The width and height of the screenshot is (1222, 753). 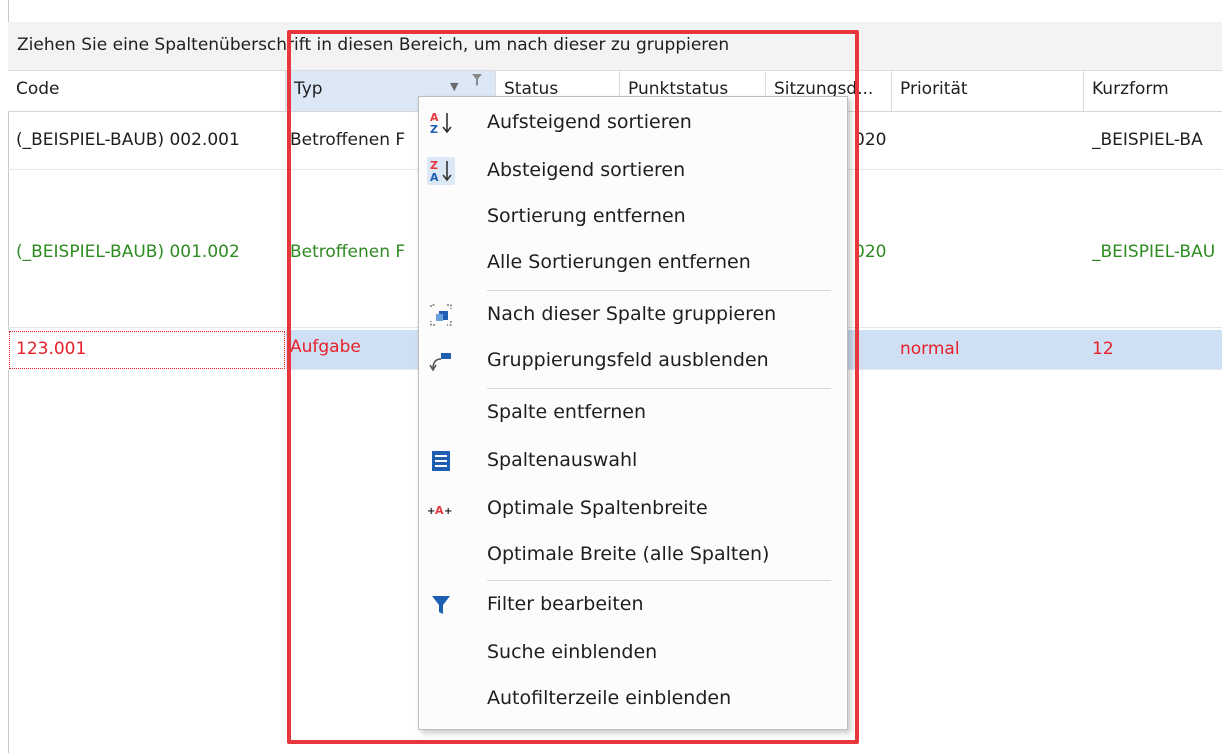 What do you see at coordinates (628, 554) in the screenshot?
I see `menu-item-label: Optimale Breite (alle Spalten)` at bounding box center [628, 554].